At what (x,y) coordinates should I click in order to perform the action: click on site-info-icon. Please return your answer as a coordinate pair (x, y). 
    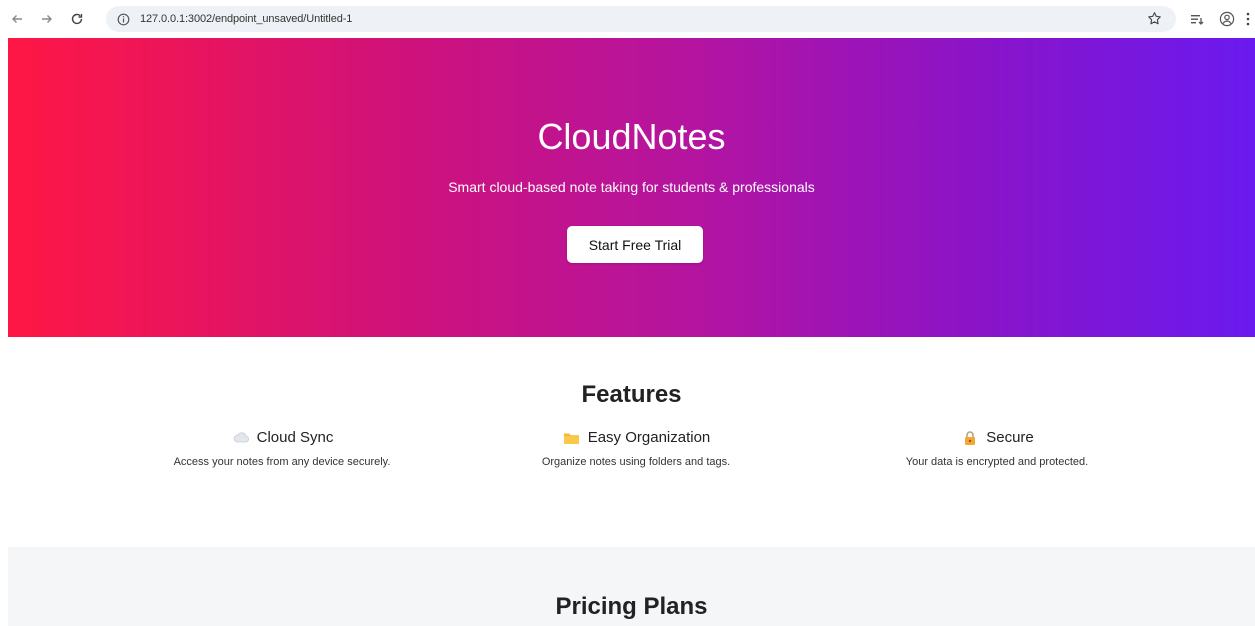
    Looking at the image, I should click on (123, 19).